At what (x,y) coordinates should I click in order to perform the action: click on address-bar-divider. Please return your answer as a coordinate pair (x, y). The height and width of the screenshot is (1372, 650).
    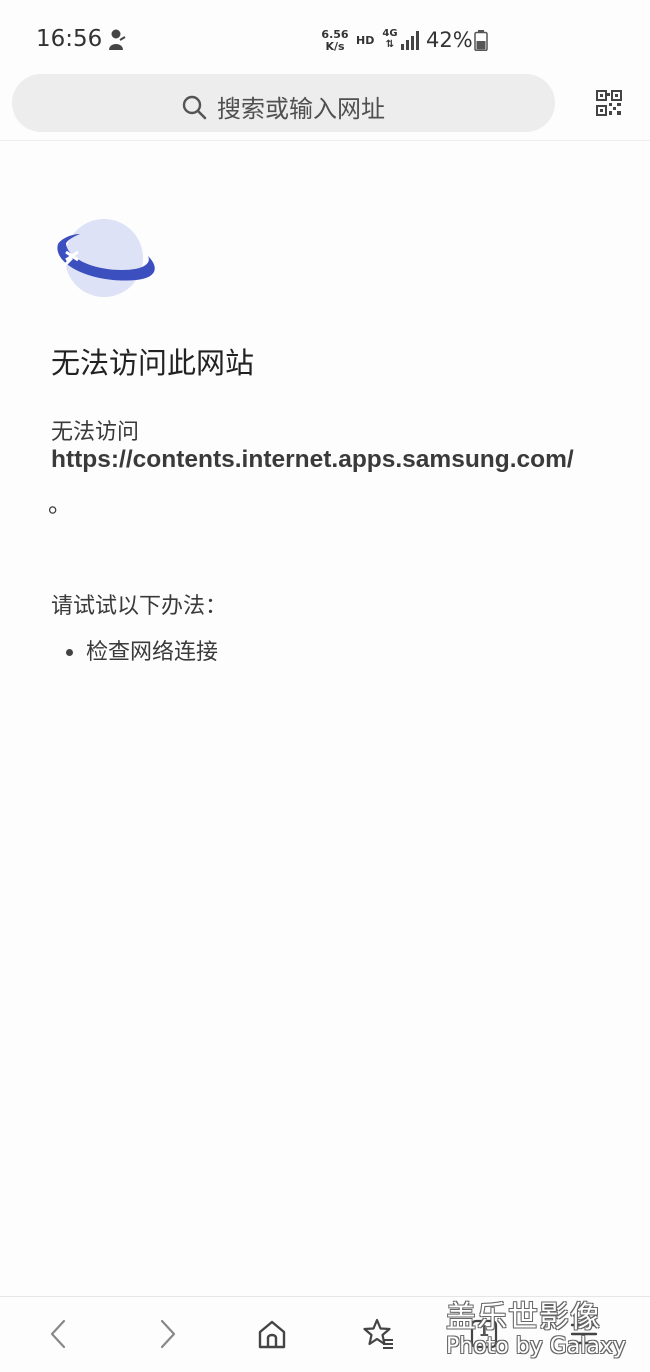
    Looking at the image, I should click on (325, 140).